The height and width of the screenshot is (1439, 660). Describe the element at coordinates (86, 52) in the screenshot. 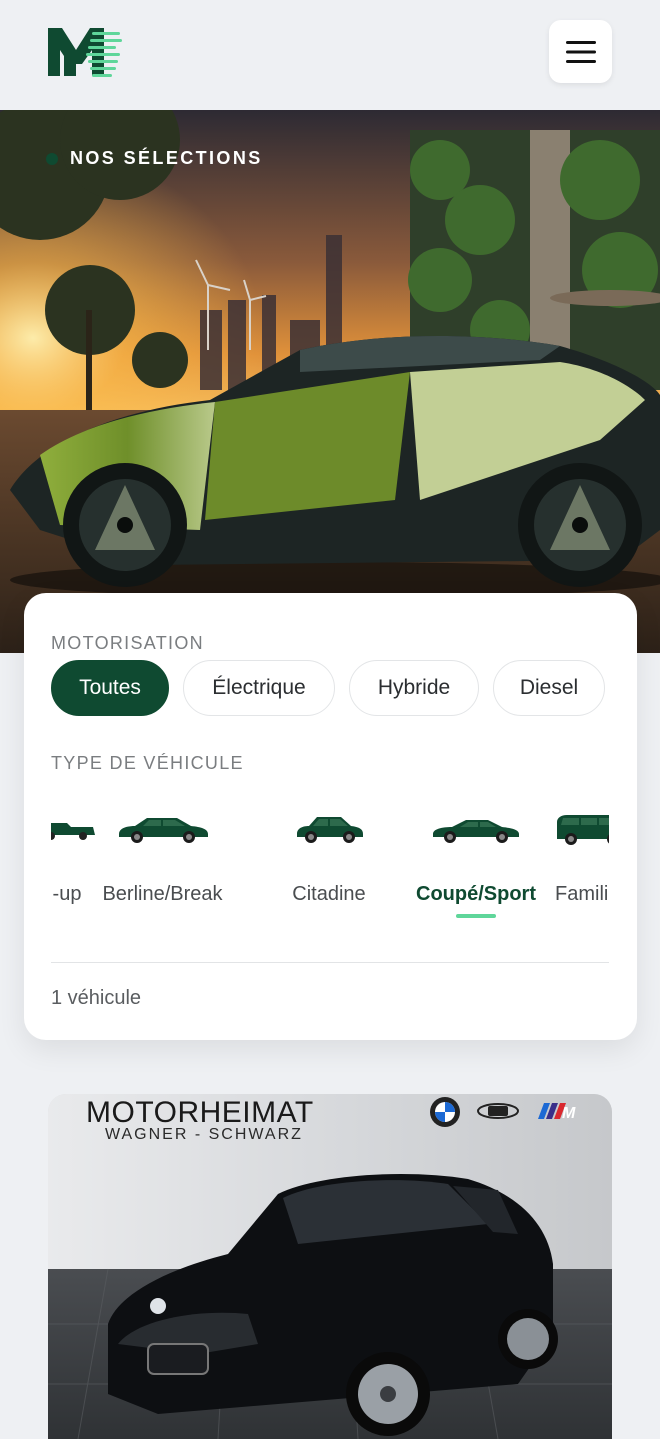

I see `motorheimat-logo-icon` at that location.